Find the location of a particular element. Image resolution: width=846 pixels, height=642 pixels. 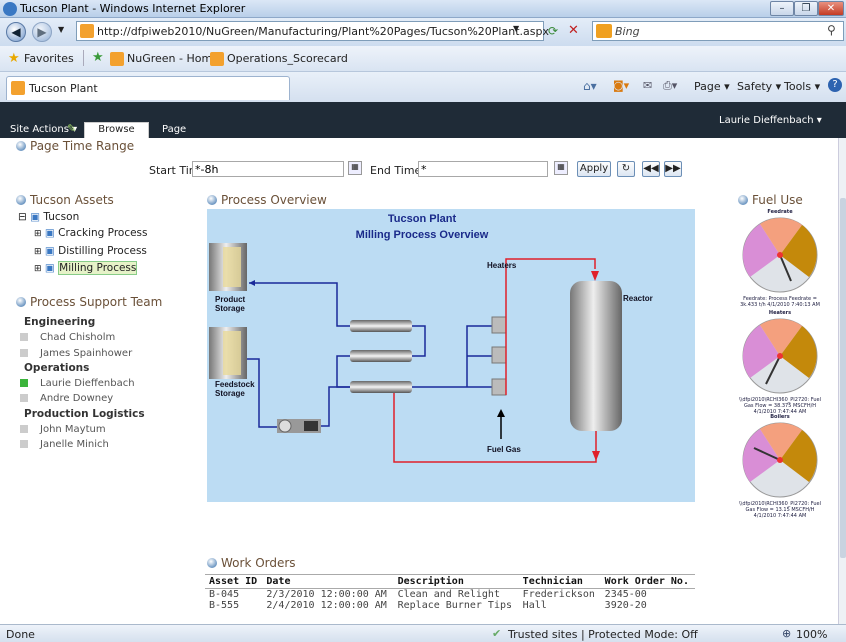

search-box: Bing ⚲ is located at coordinates (718, 31).